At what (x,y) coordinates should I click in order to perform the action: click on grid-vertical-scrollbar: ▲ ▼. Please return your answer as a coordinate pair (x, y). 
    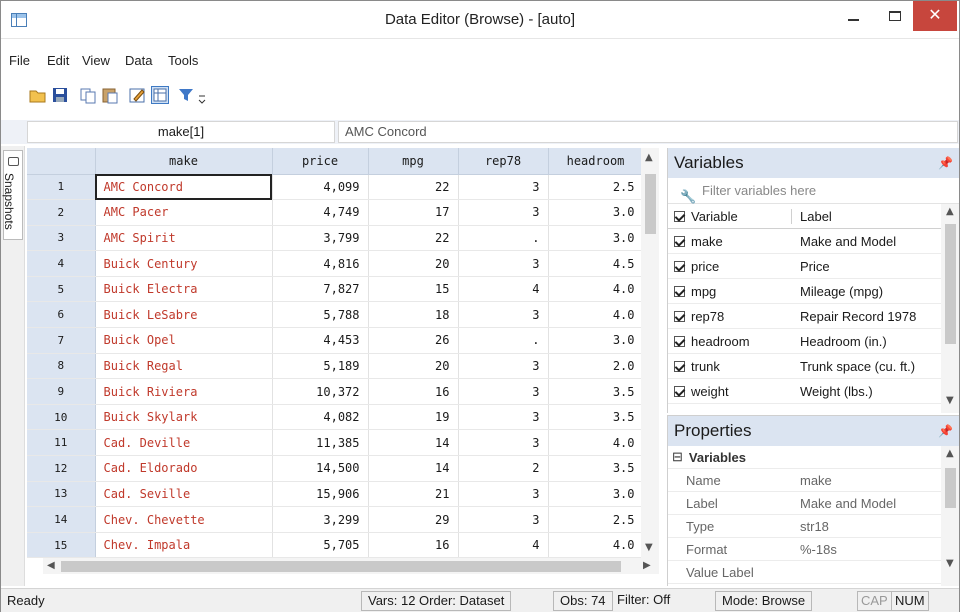
    Looking at the image, I should click on (650, 353).